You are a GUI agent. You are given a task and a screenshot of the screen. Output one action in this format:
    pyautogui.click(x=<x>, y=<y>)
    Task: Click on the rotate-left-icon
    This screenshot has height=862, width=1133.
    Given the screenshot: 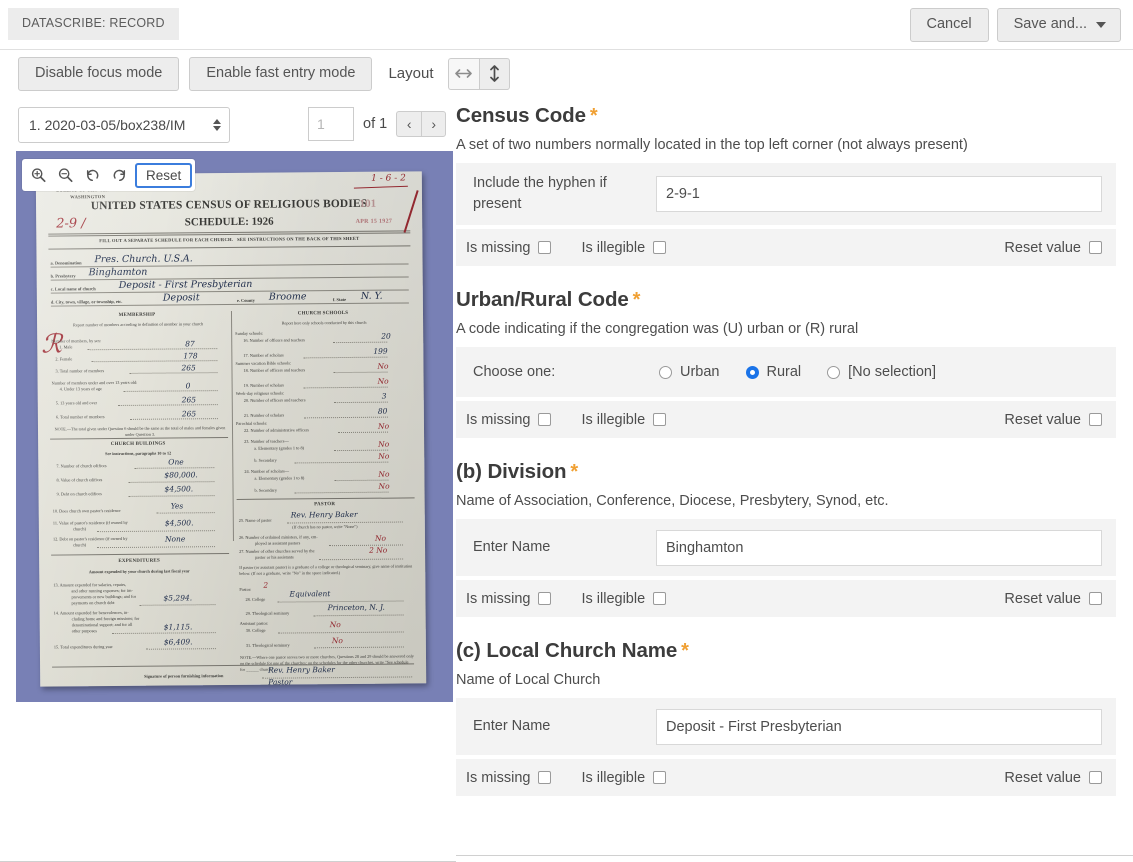 What is the action you would take?
    pyautogui.click(x=92, y=175)
    